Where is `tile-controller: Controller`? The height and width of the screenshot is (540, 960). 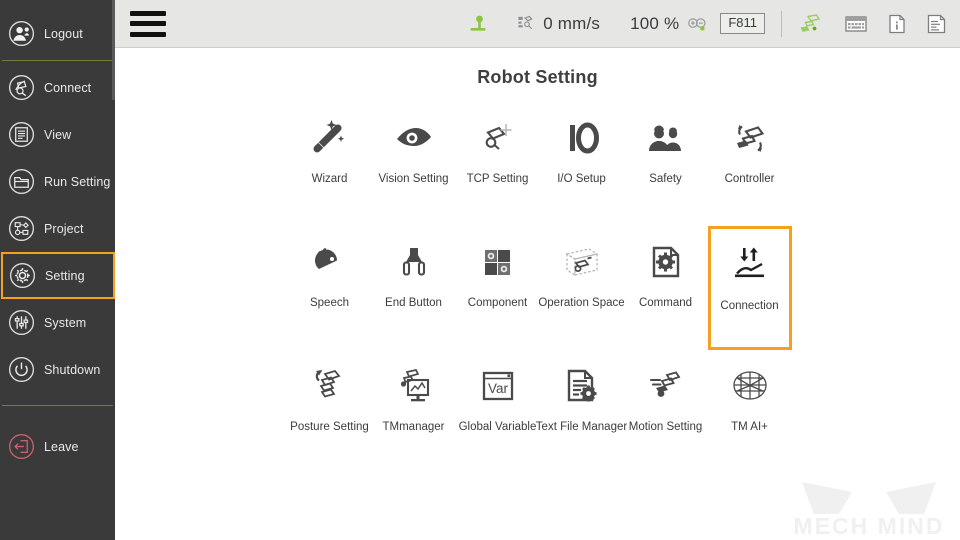 tile-controller: Controller is located at coordinates (750, 164).